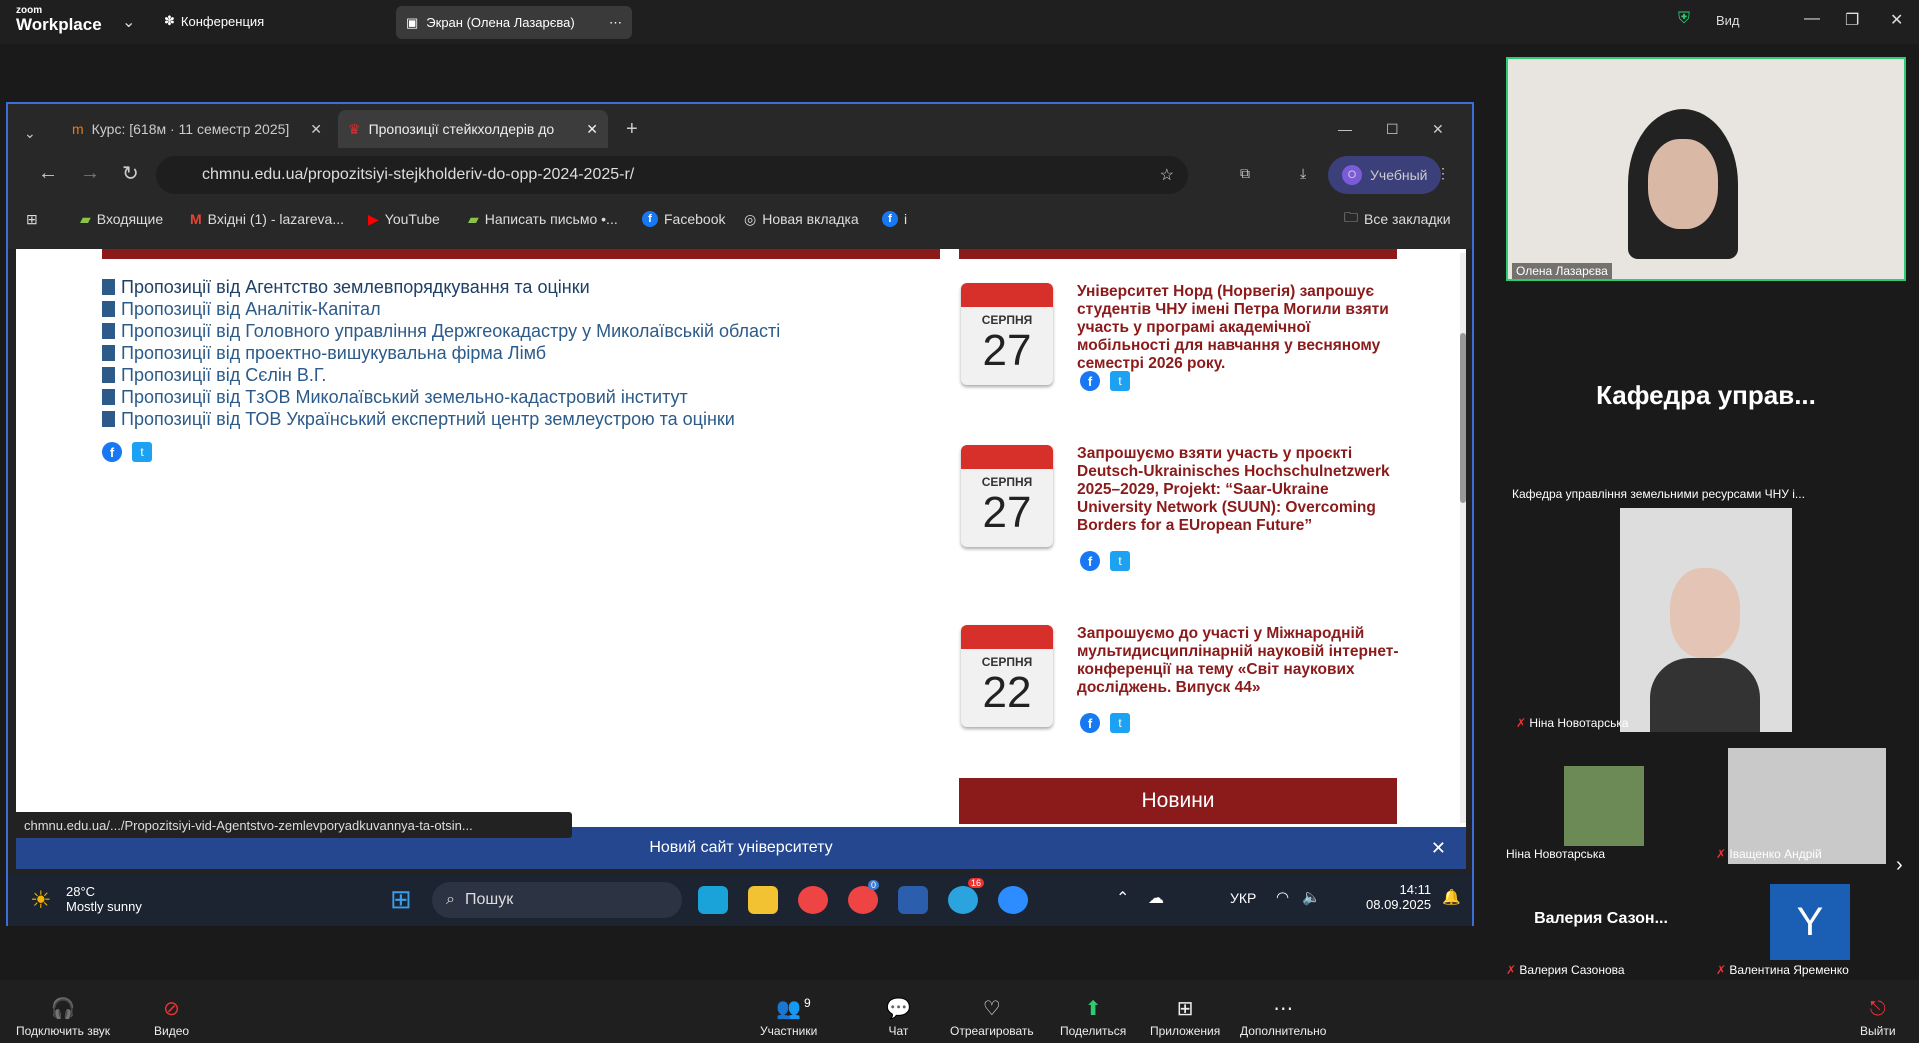  Describe the element at coordinates (63, 1018) in the screenshot. I see `audio-button: 🎧 Подключить звук` at that location.